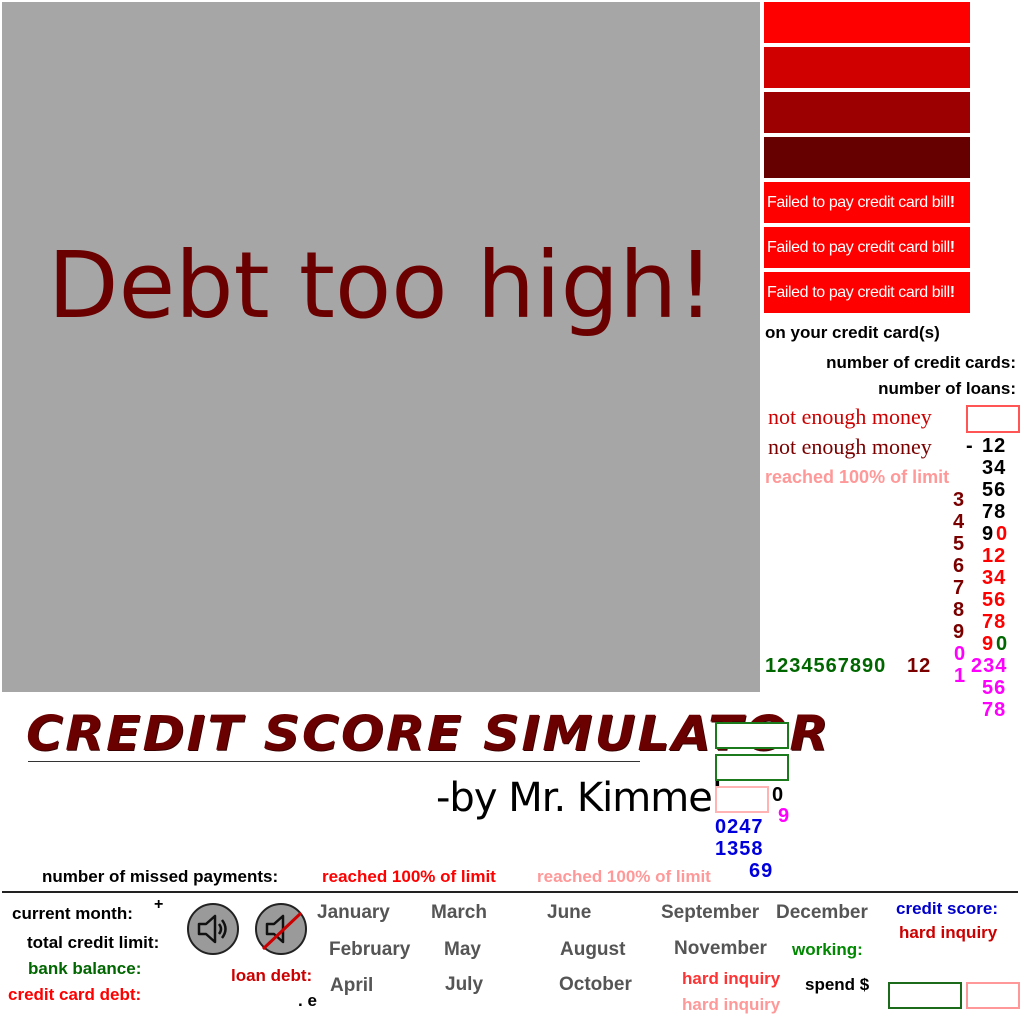  What do you see at coordinates (761, 871) in the screenshot?
I see `keypad-digits: 69` at bounding box center [761, 871].